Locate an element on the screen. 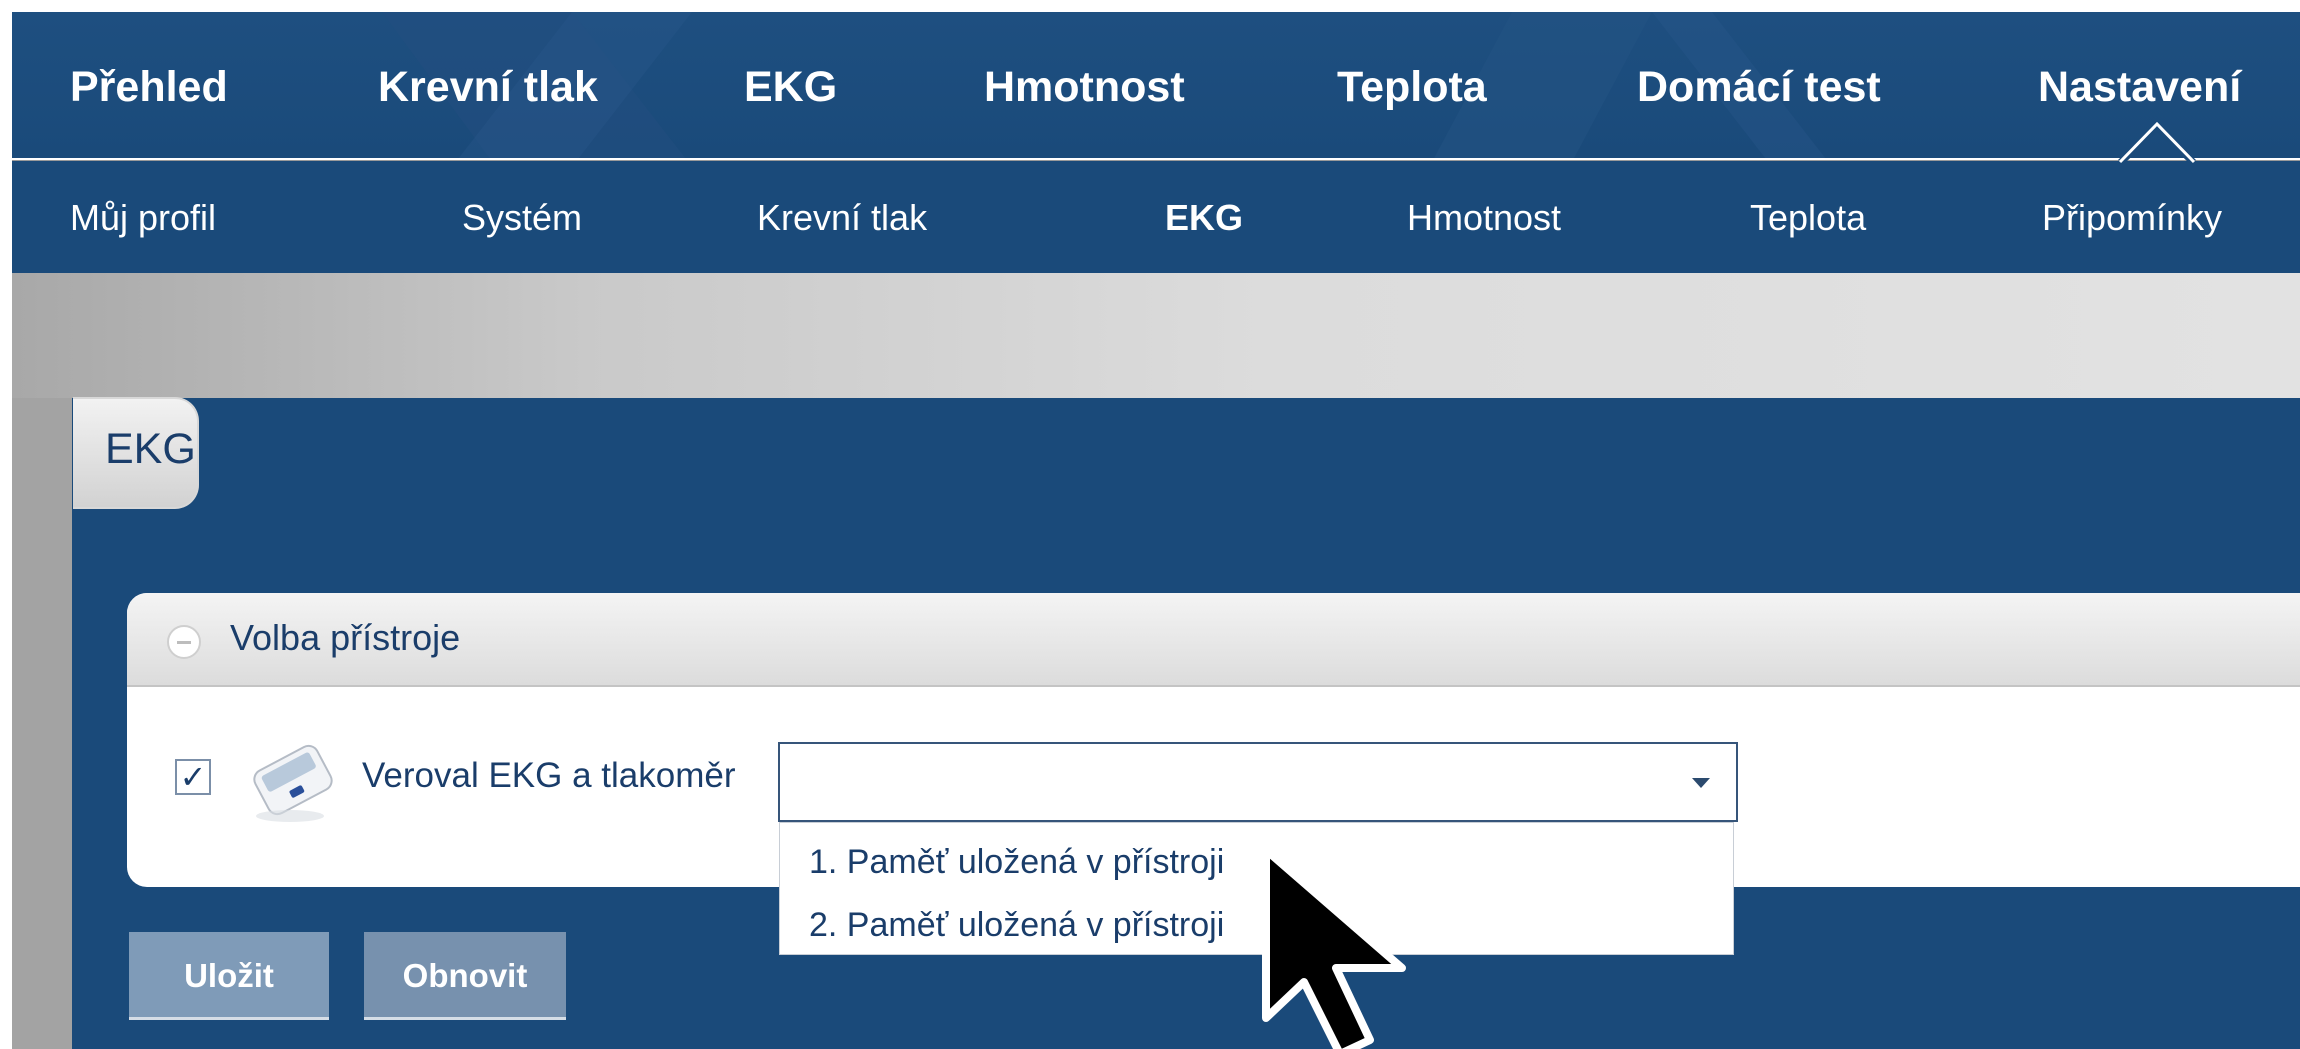 This screenshot has height=1049, width=2300. panel-tab-label: EKG is located at coordinates (150, 449).